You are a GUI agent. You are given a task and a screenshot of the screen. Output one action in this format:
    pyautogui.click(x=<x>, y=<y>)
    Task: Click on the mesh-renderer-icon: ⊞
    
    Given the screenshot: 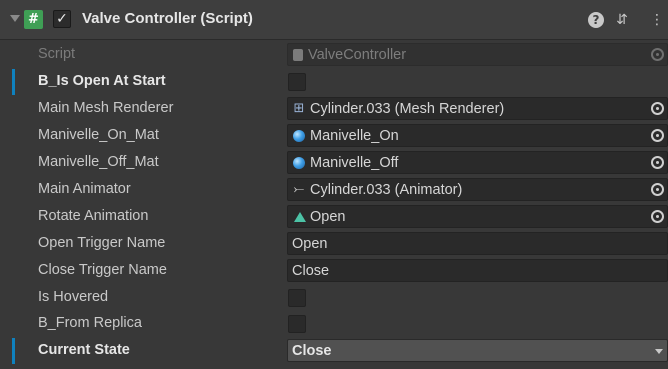 What is the action you would take?
    pyautogui.click(x=299, y=108)
    